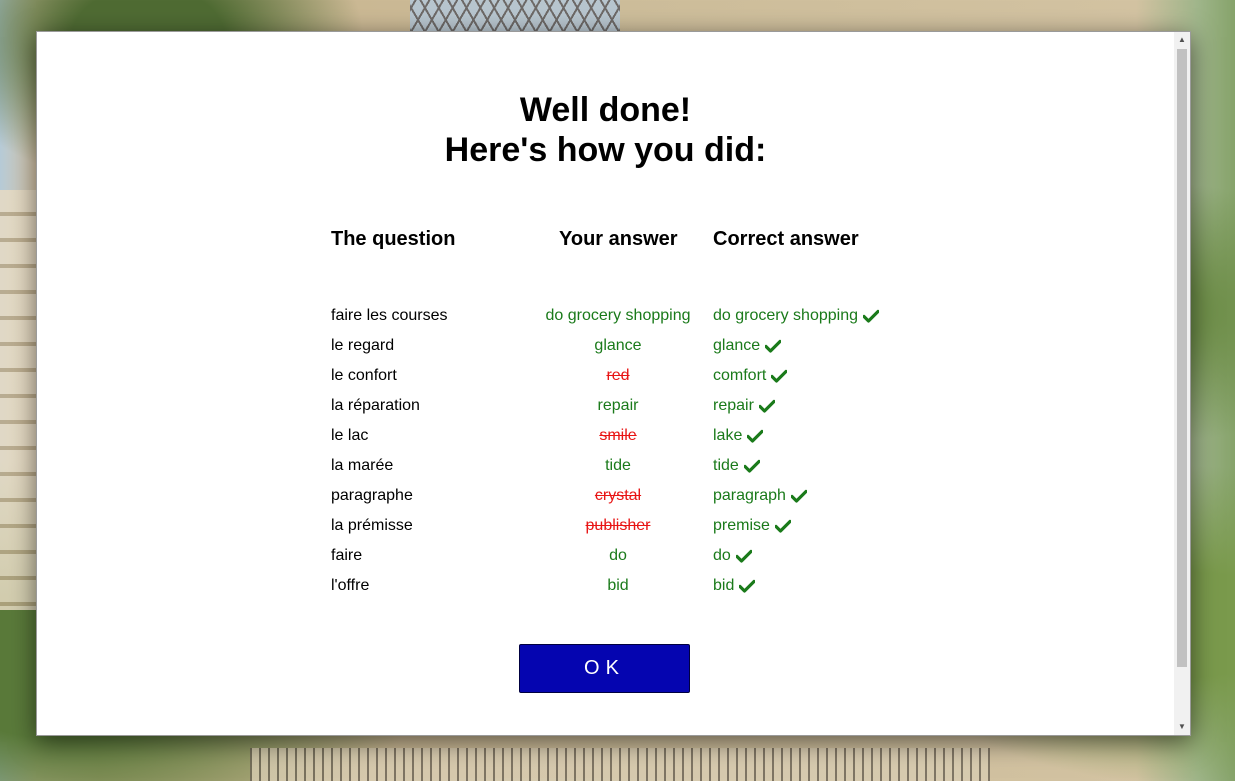 This screenshot has width=1235, height=781. Describe the element at coordinates (631, 381) in the screenshot. I see `table-row: le confort red comfort` at that location.